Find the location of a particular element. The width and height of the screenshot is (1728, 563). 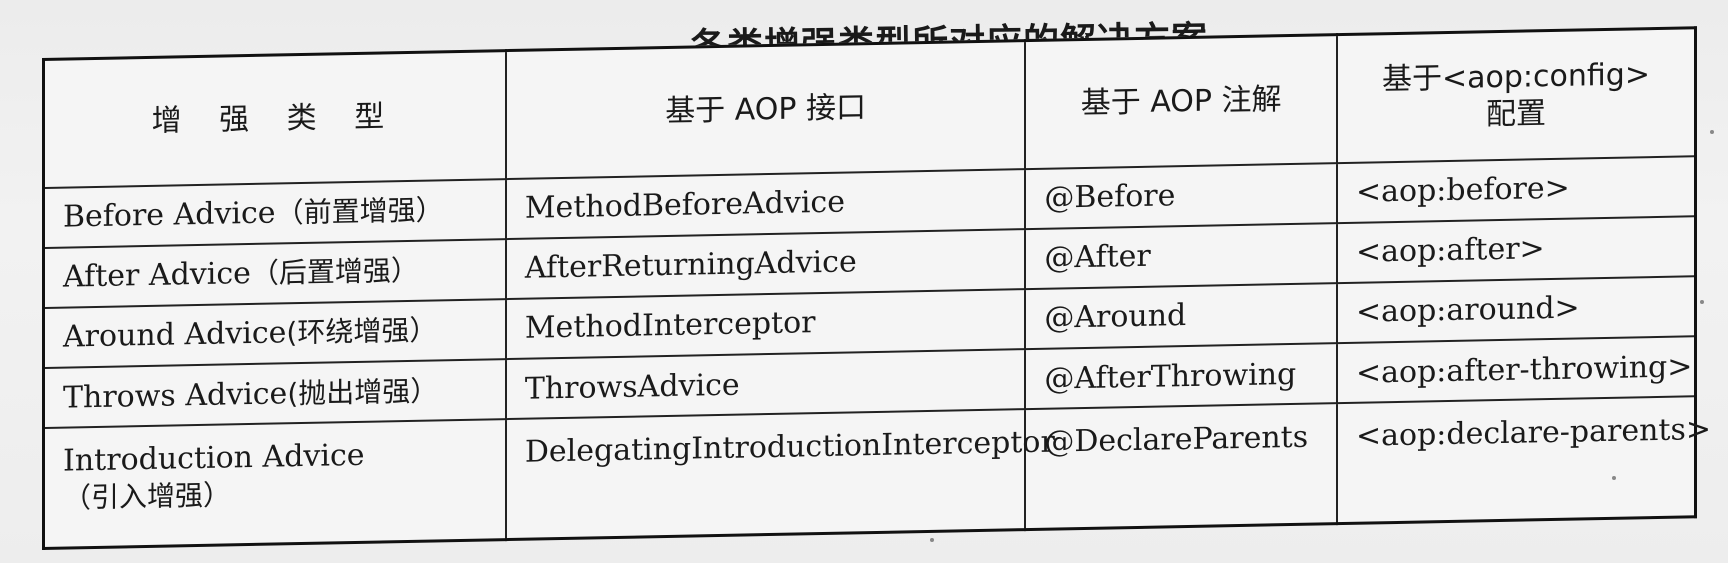

advice-type-cell: Before Advice（前置增强） is located at coordinates (274, 214).